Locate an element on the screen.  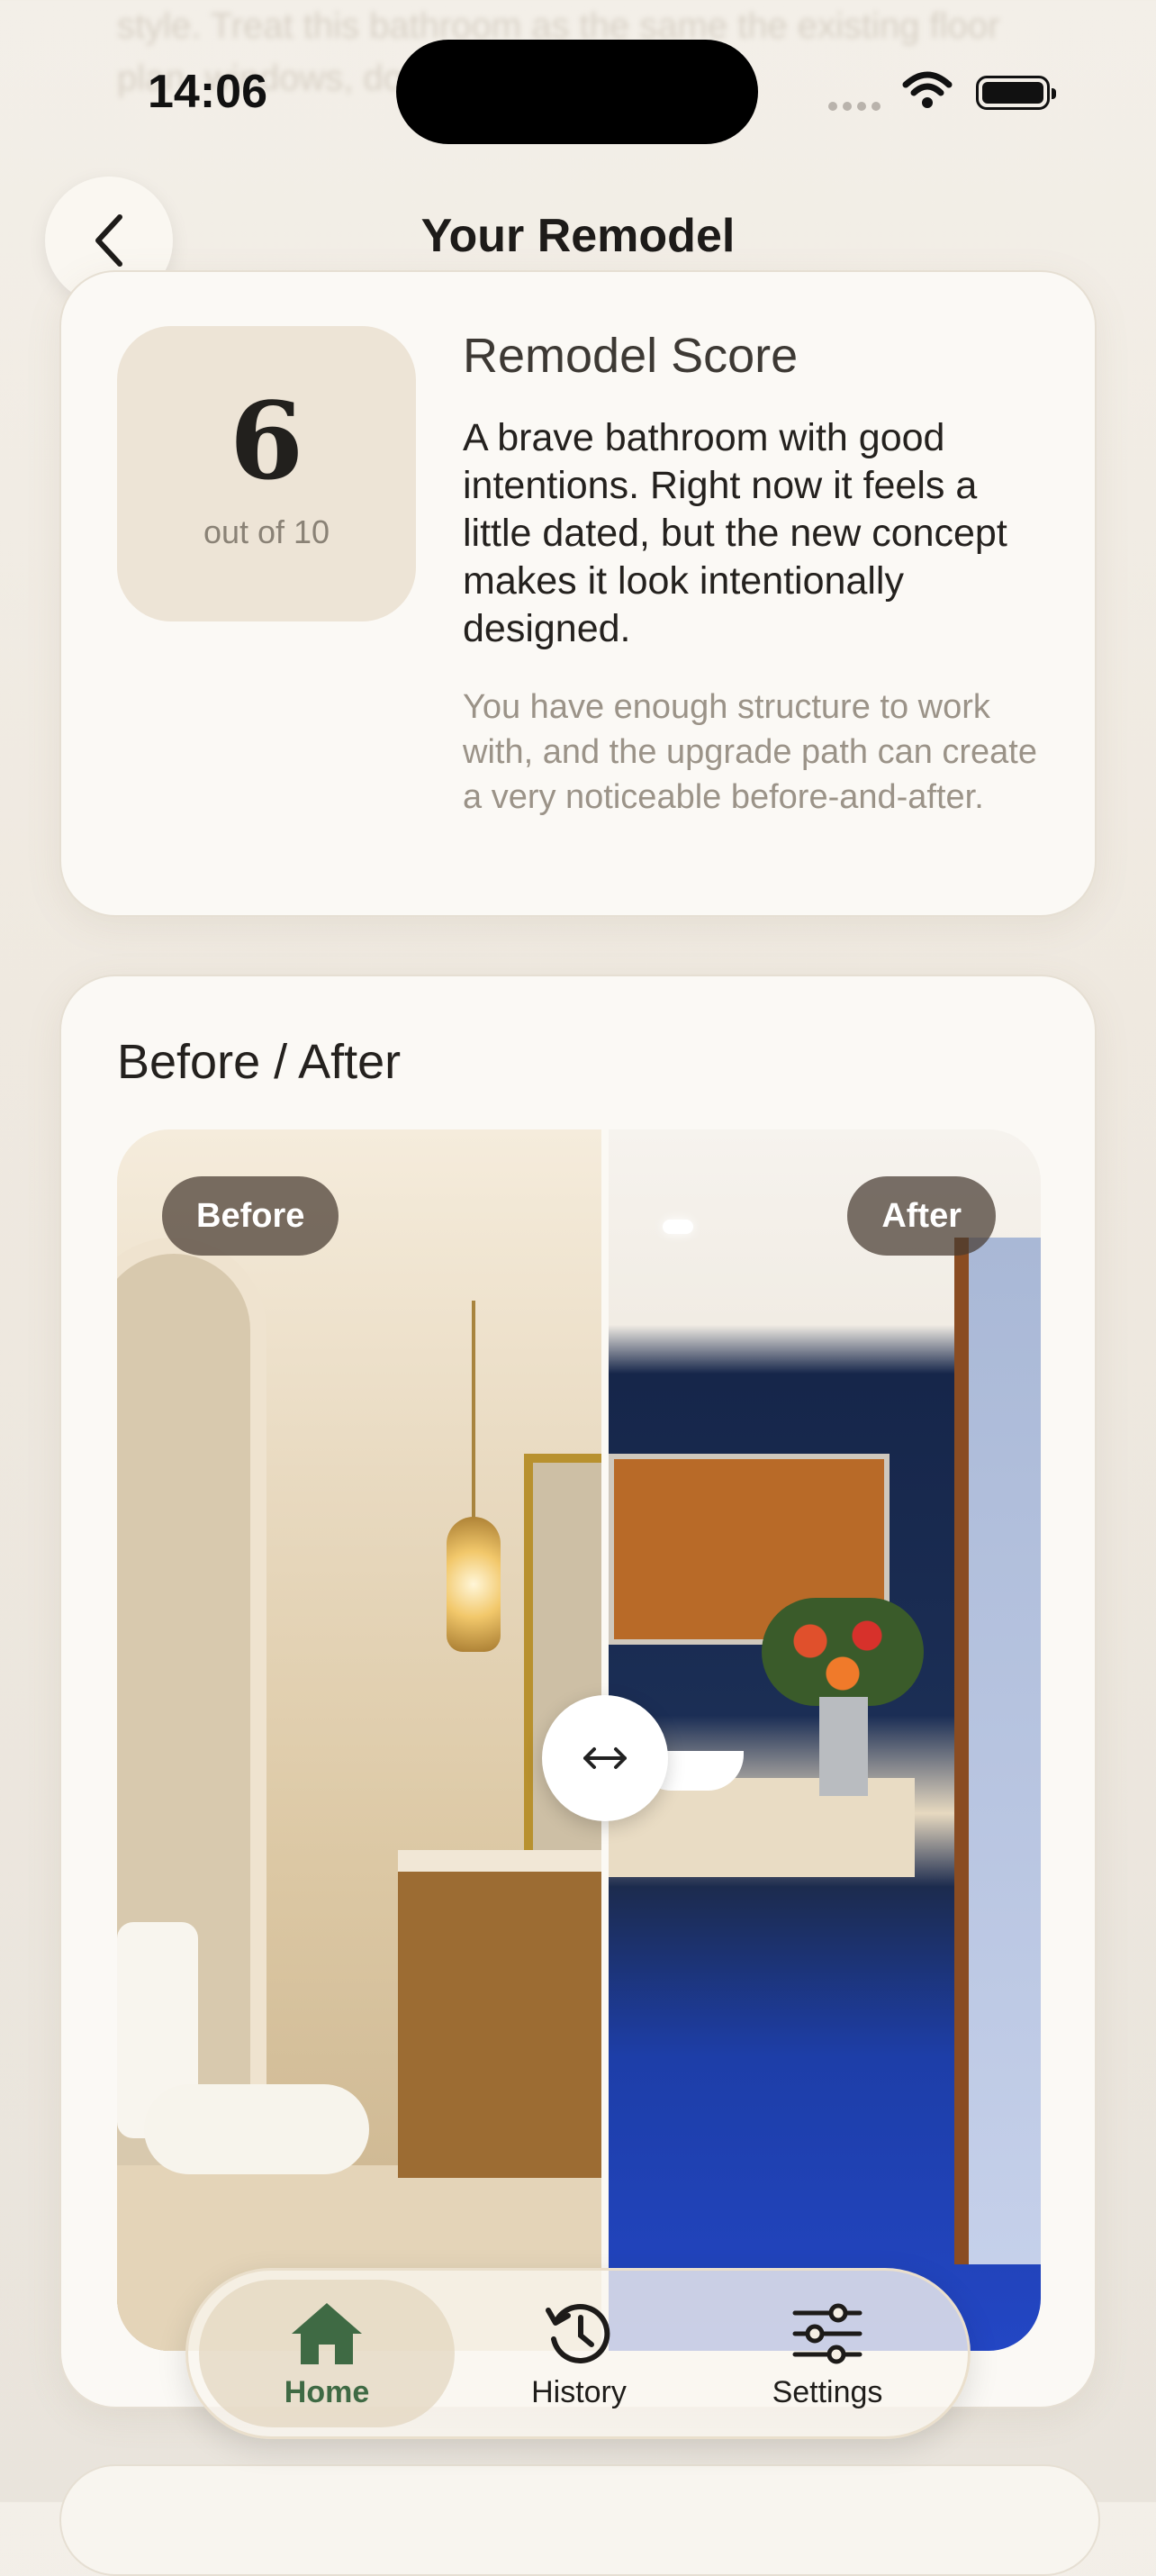
tab-bar: Home History Settings is located at coordinates (578, 2353).